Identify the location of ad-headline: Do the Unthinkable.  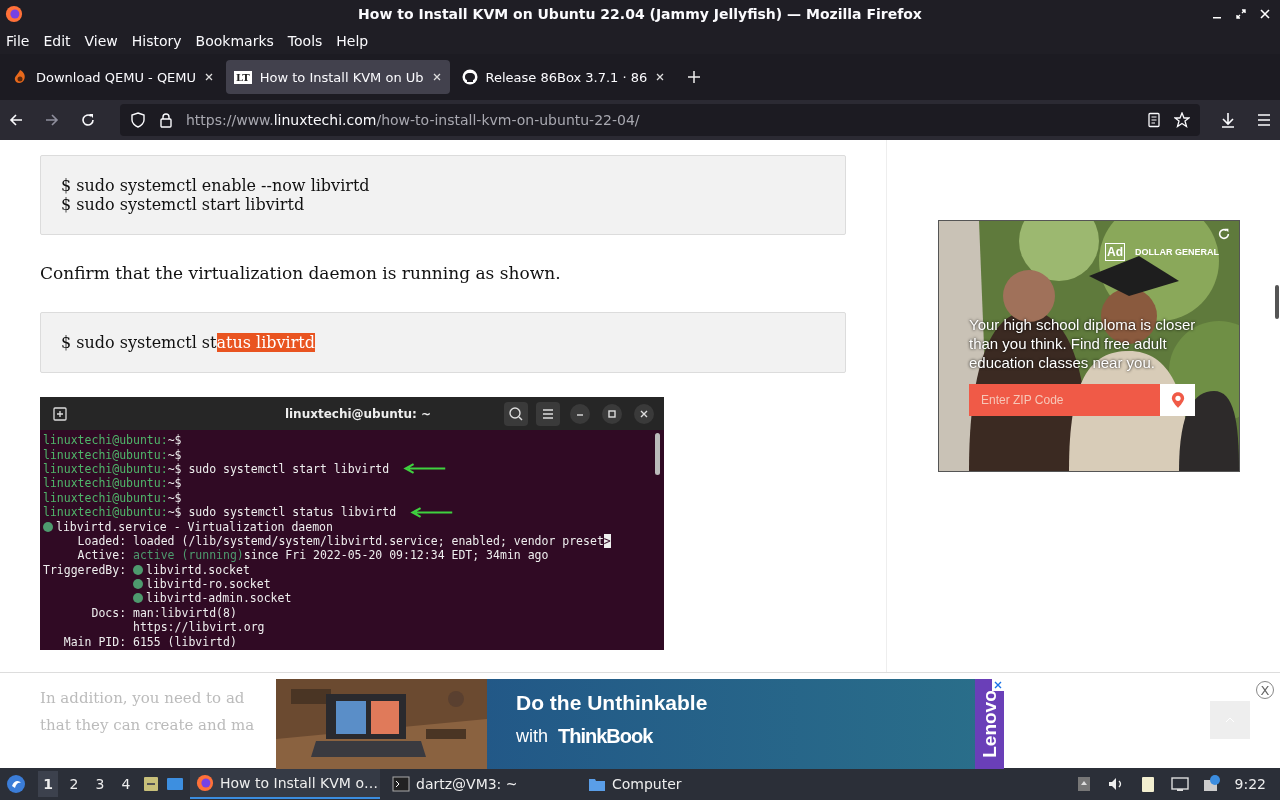
(612, 703).